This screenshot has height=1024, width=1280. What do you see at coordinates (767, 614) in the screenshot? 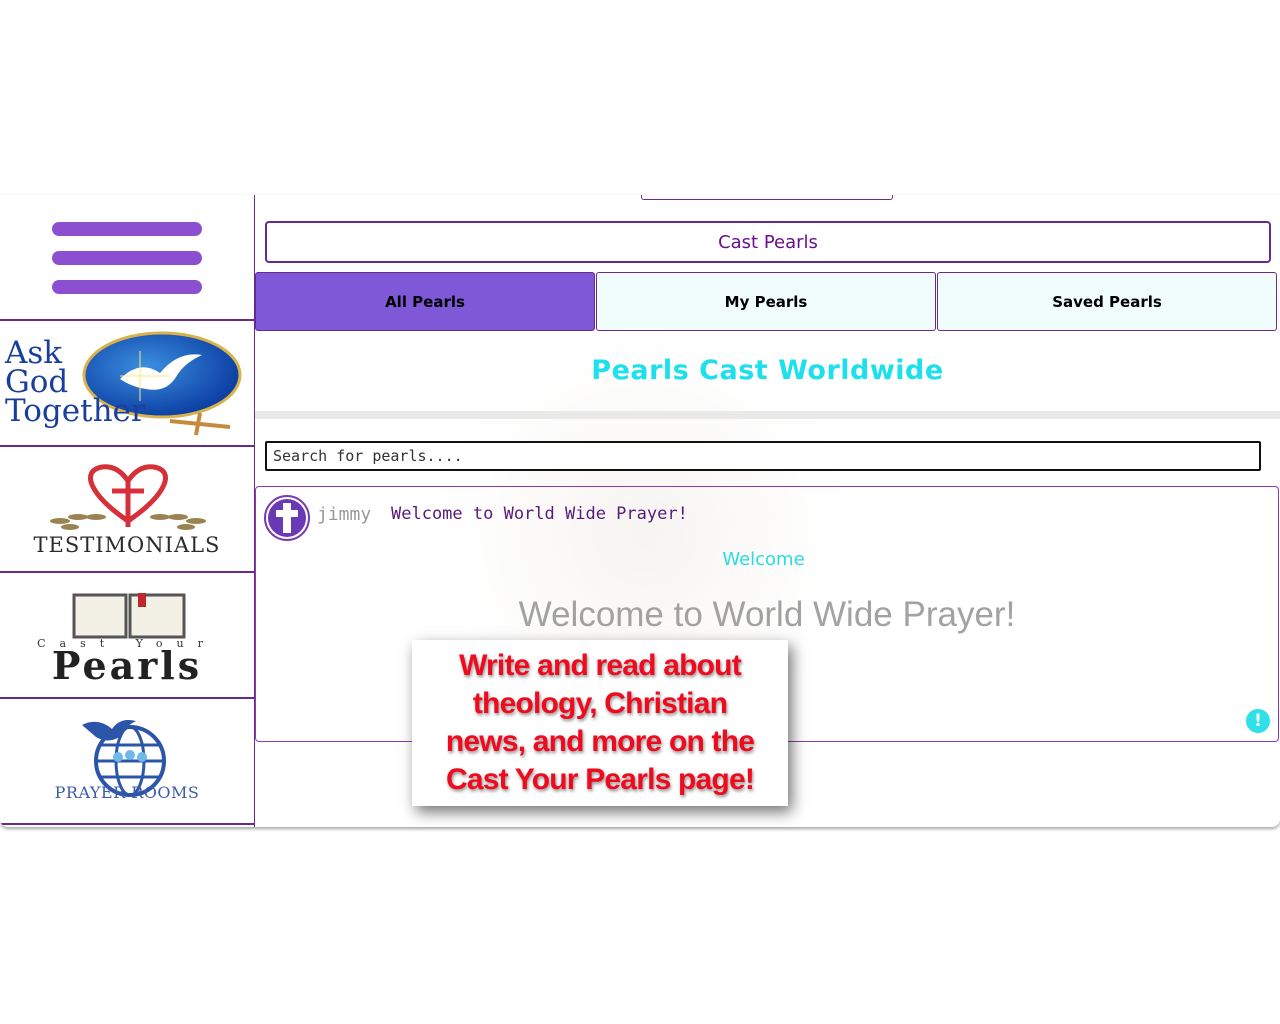
I see `post-body: Welcome to World Wide Prayer!` at bounding box center [767, 614].